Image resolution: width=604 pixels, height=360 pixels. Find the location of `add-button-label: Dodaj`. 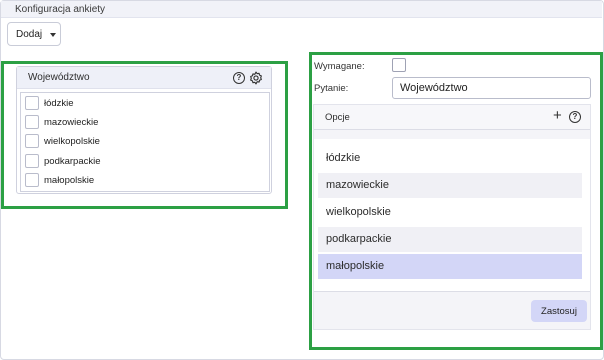

add-button-label: Dodaj is located at coordinates (29, 34).